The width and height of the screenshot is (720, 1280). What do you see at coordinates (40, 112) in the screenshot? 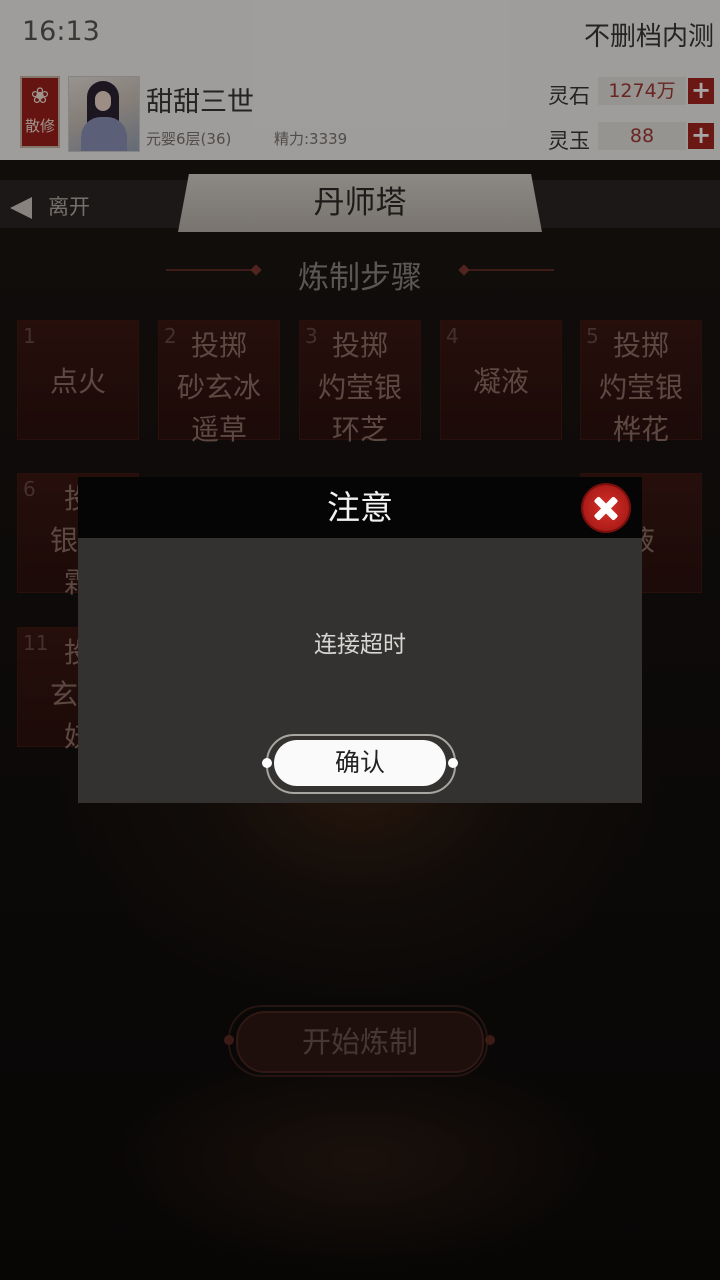
I see `sect-badge: ❀ 散修` at bounding box center [40, 112].